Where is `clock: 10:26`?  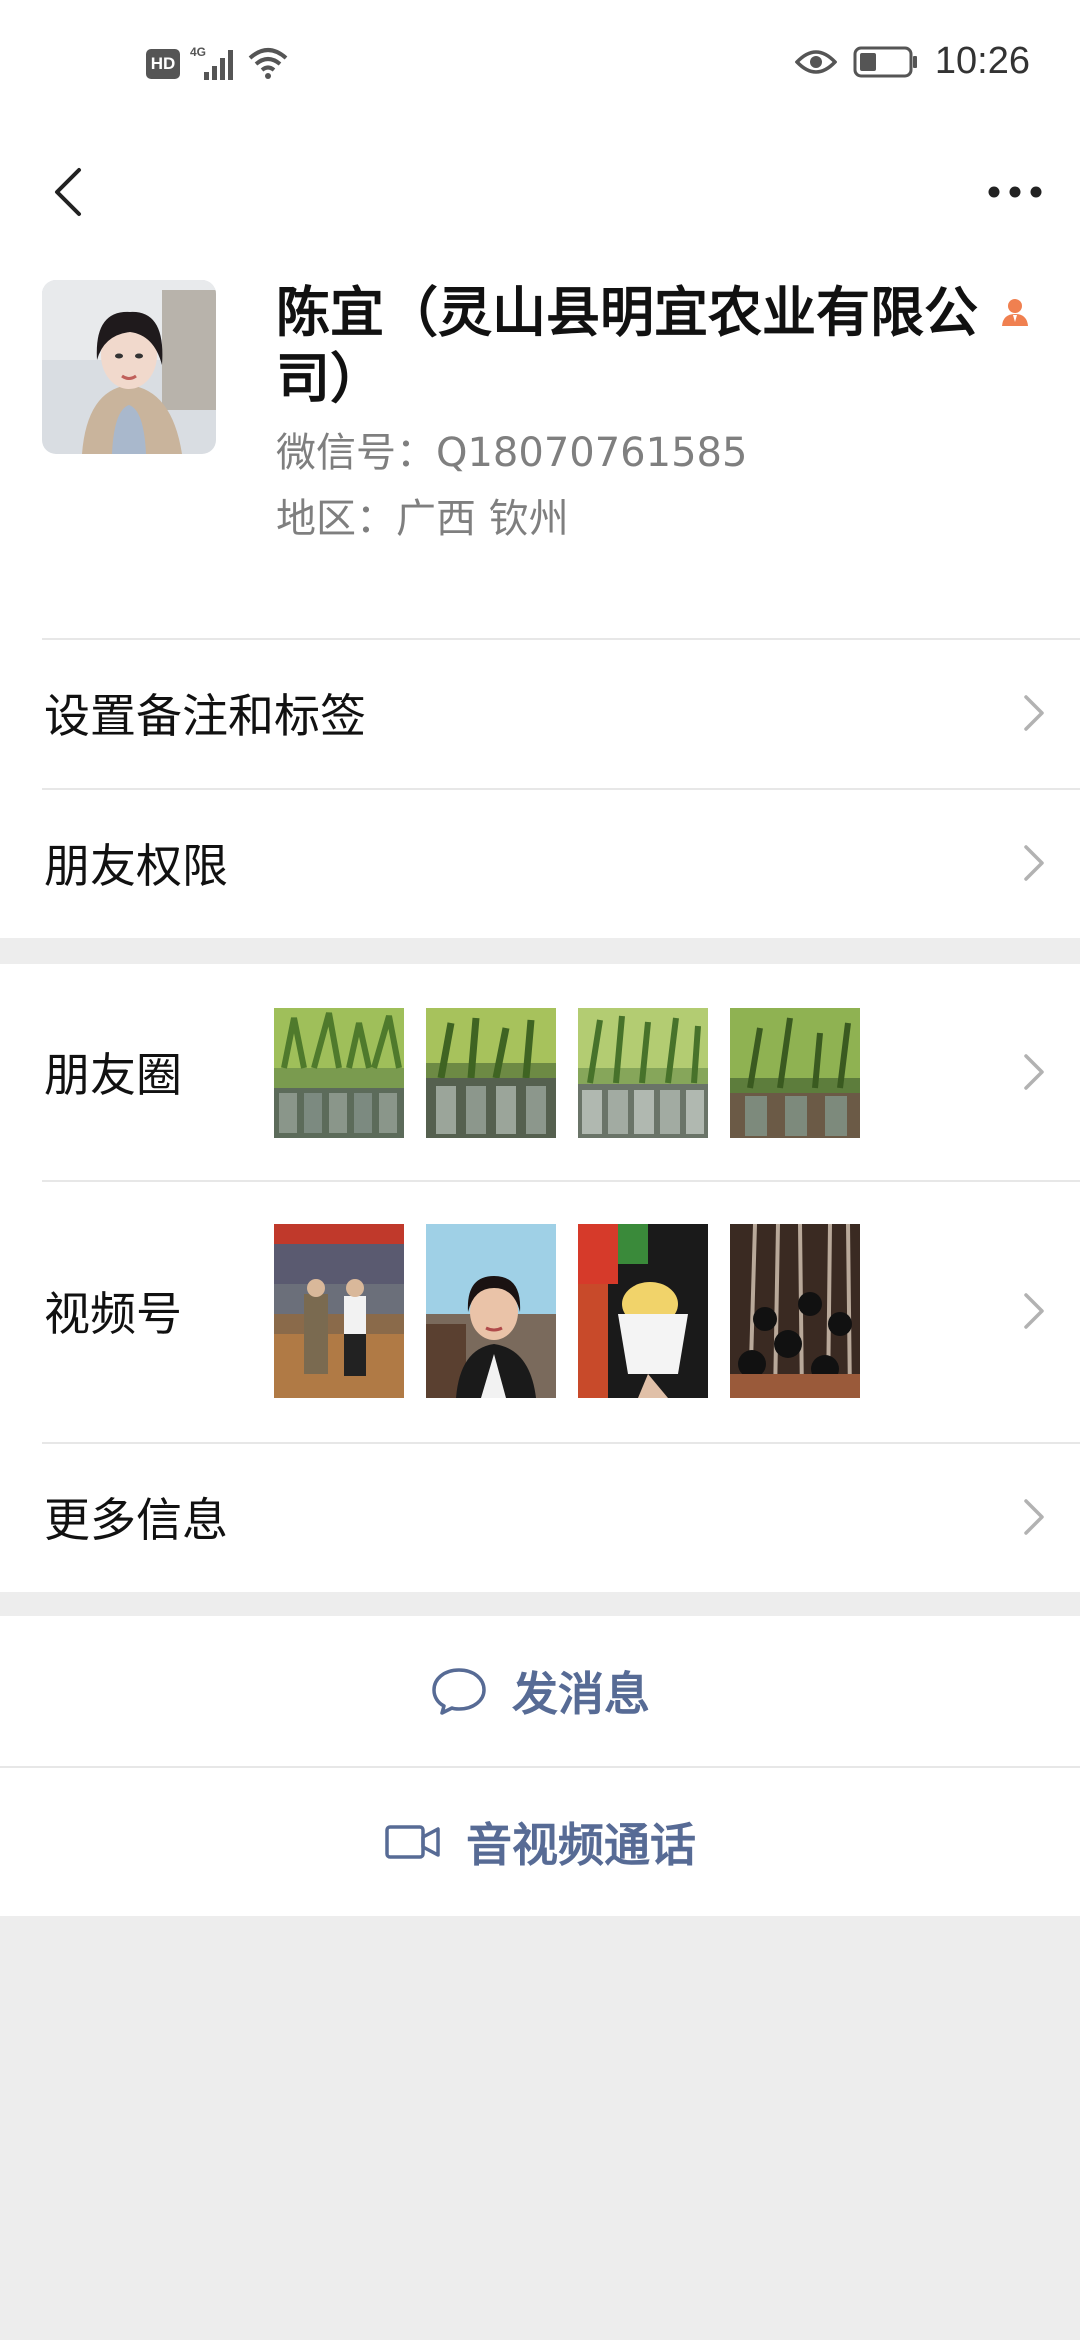 clock: 10:26 is located at coordinates (982, 61).